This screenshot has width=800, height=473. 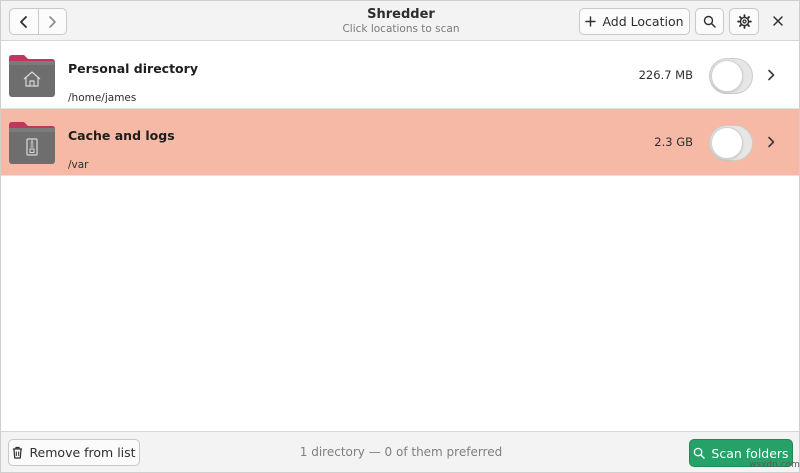 I want to click on title-area: Shredder Click locations to scan, so click(x=401, y=21).